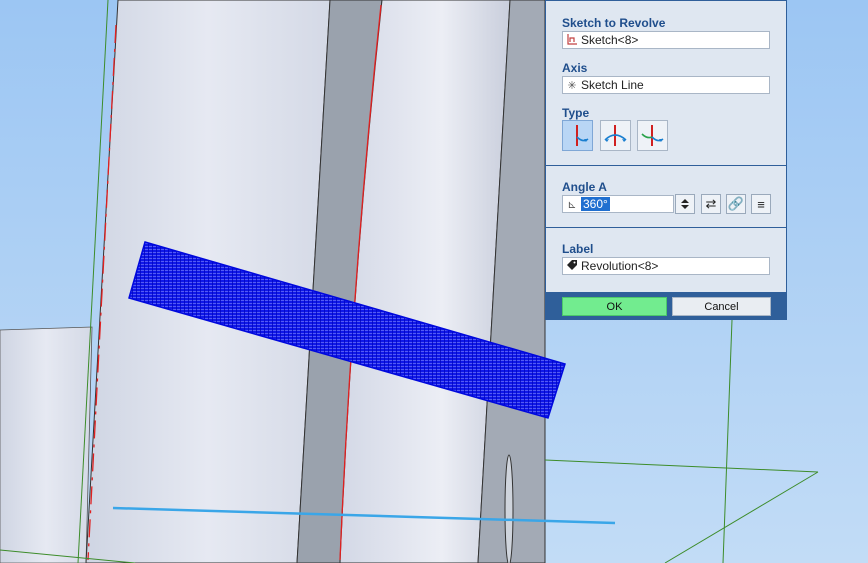  I want to click on link-value-button: 🔗, so click(736, 204).